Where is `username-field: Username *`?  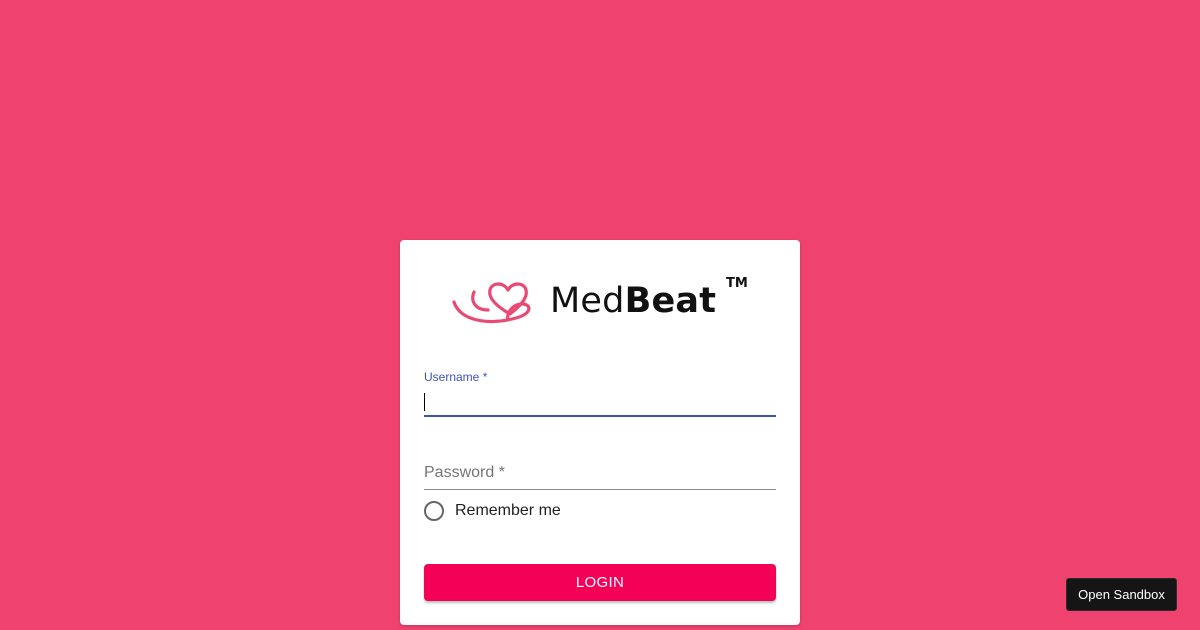 username-field: Username * is located at coordinates (600, 393).